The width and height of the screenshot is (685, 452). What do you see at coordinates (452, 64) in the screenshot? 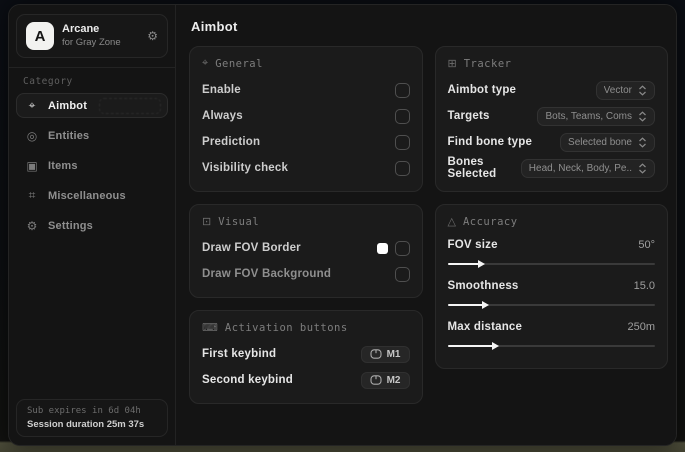
I see `scan-icon: ⊞` at bounding box center [452, 64].